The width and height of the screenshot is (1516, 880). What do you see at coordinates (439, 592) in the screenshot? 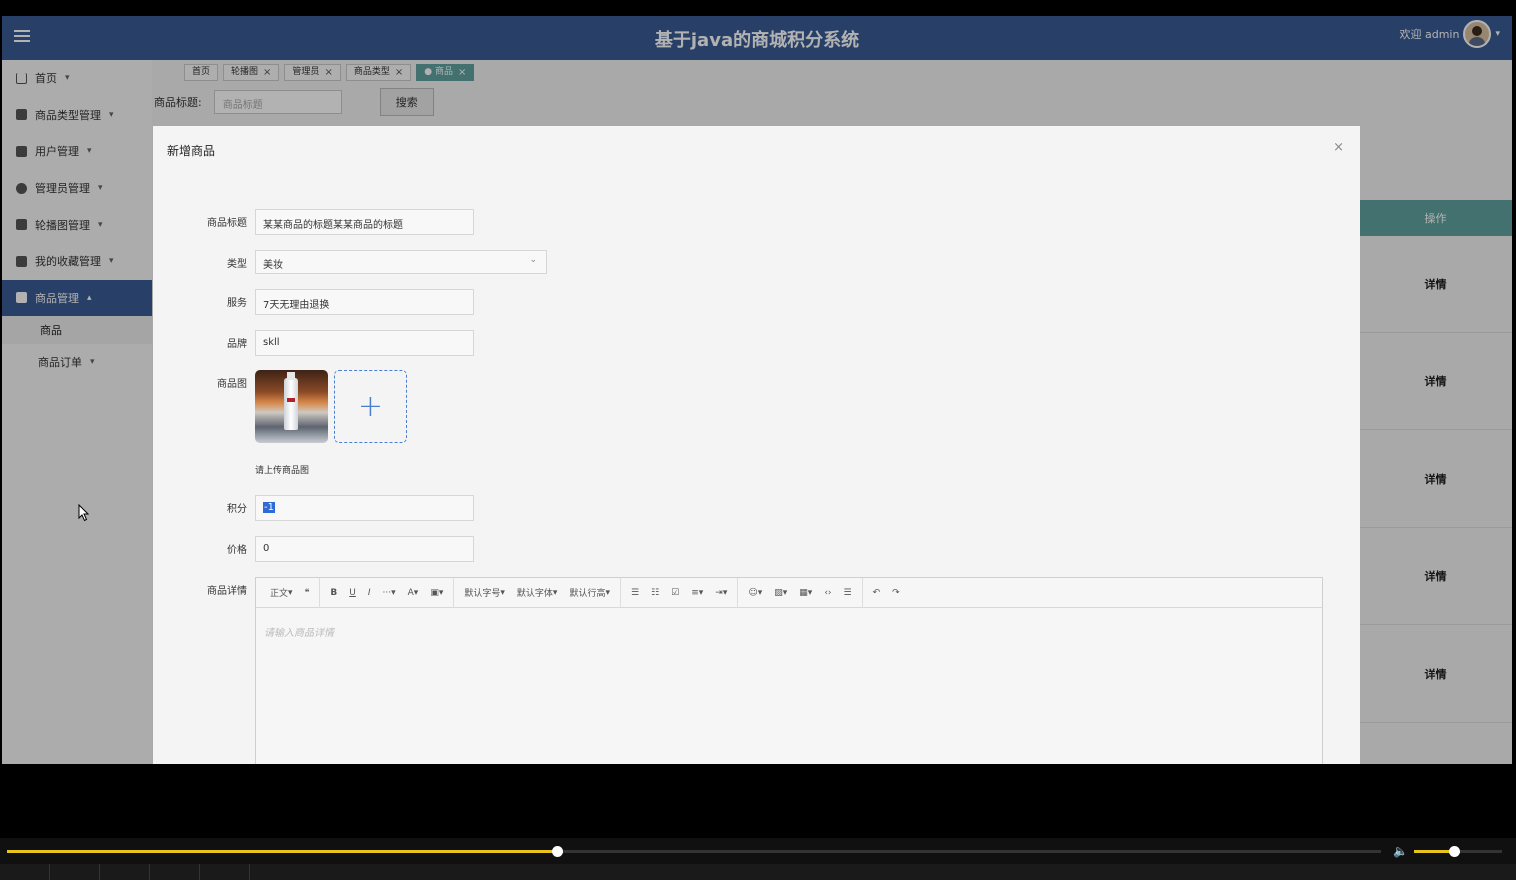
I see `background-color-icon: ▣▾` at bounding box center [439, 592].